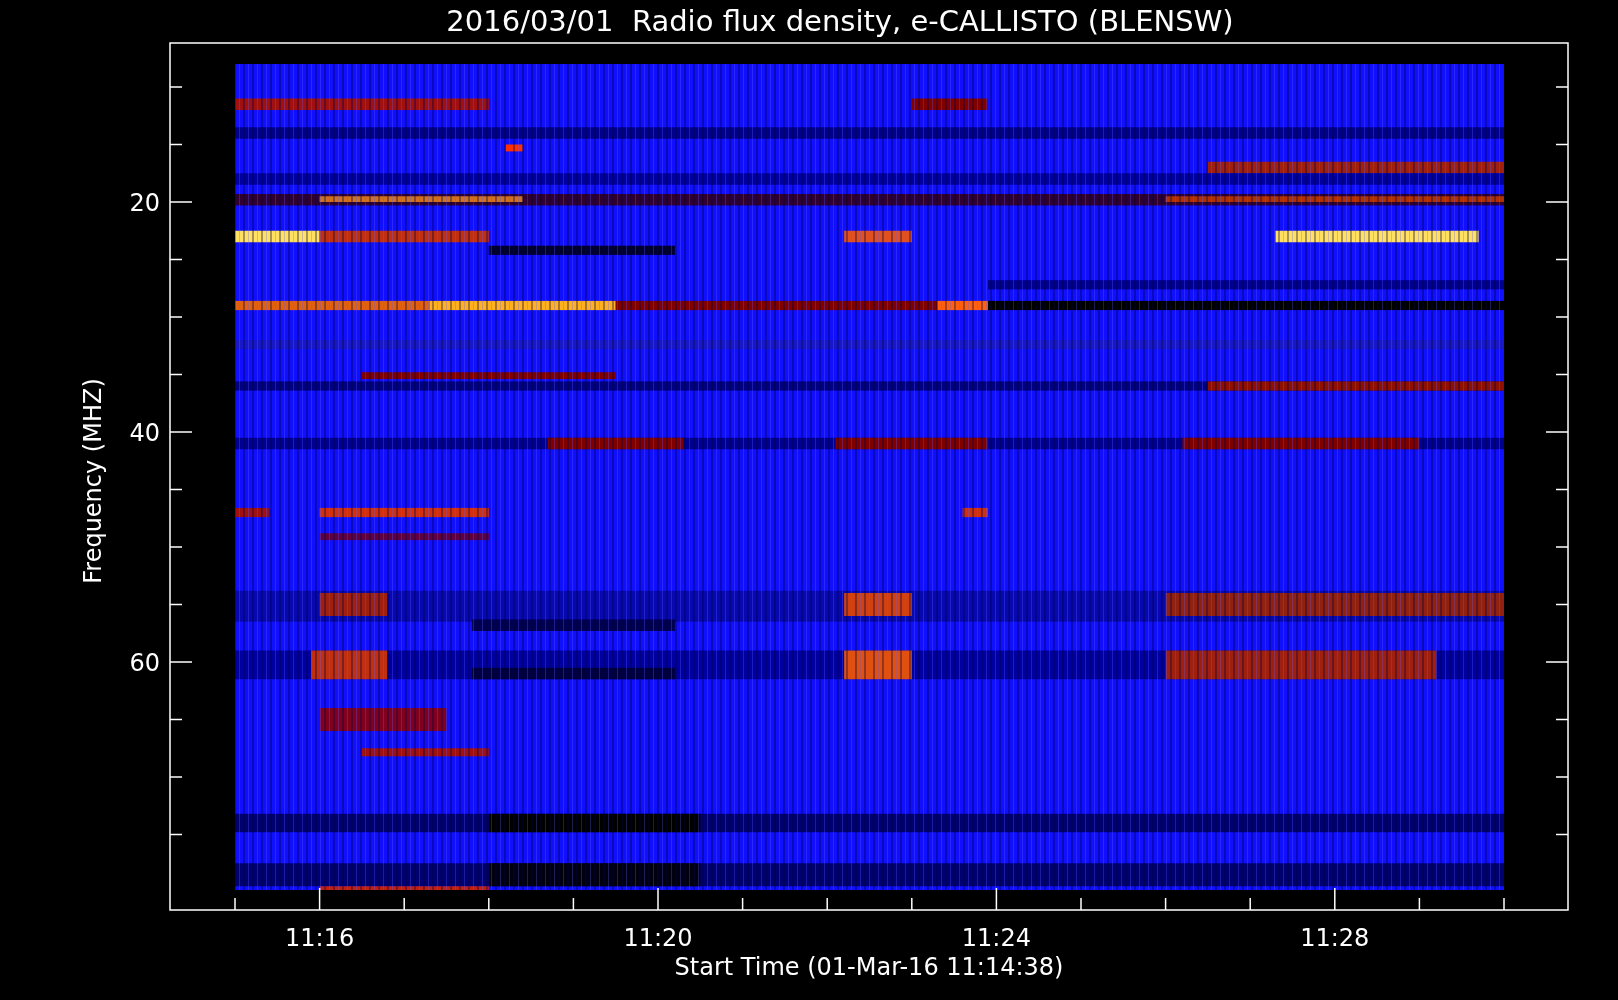  What do you see at coordinates (320, 938) in the screenshot?
I see `x-tick-label: 11:16` at bounding box center [320, 938].